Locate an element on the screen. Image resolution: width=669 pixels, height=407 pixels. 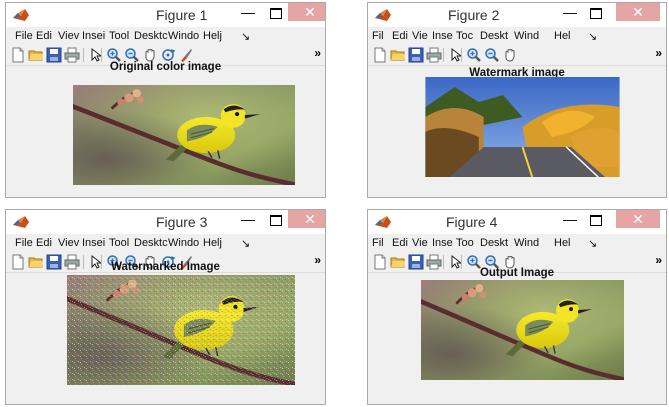
noisy-bird-on-branch-image is located at coordinates (181, 330).